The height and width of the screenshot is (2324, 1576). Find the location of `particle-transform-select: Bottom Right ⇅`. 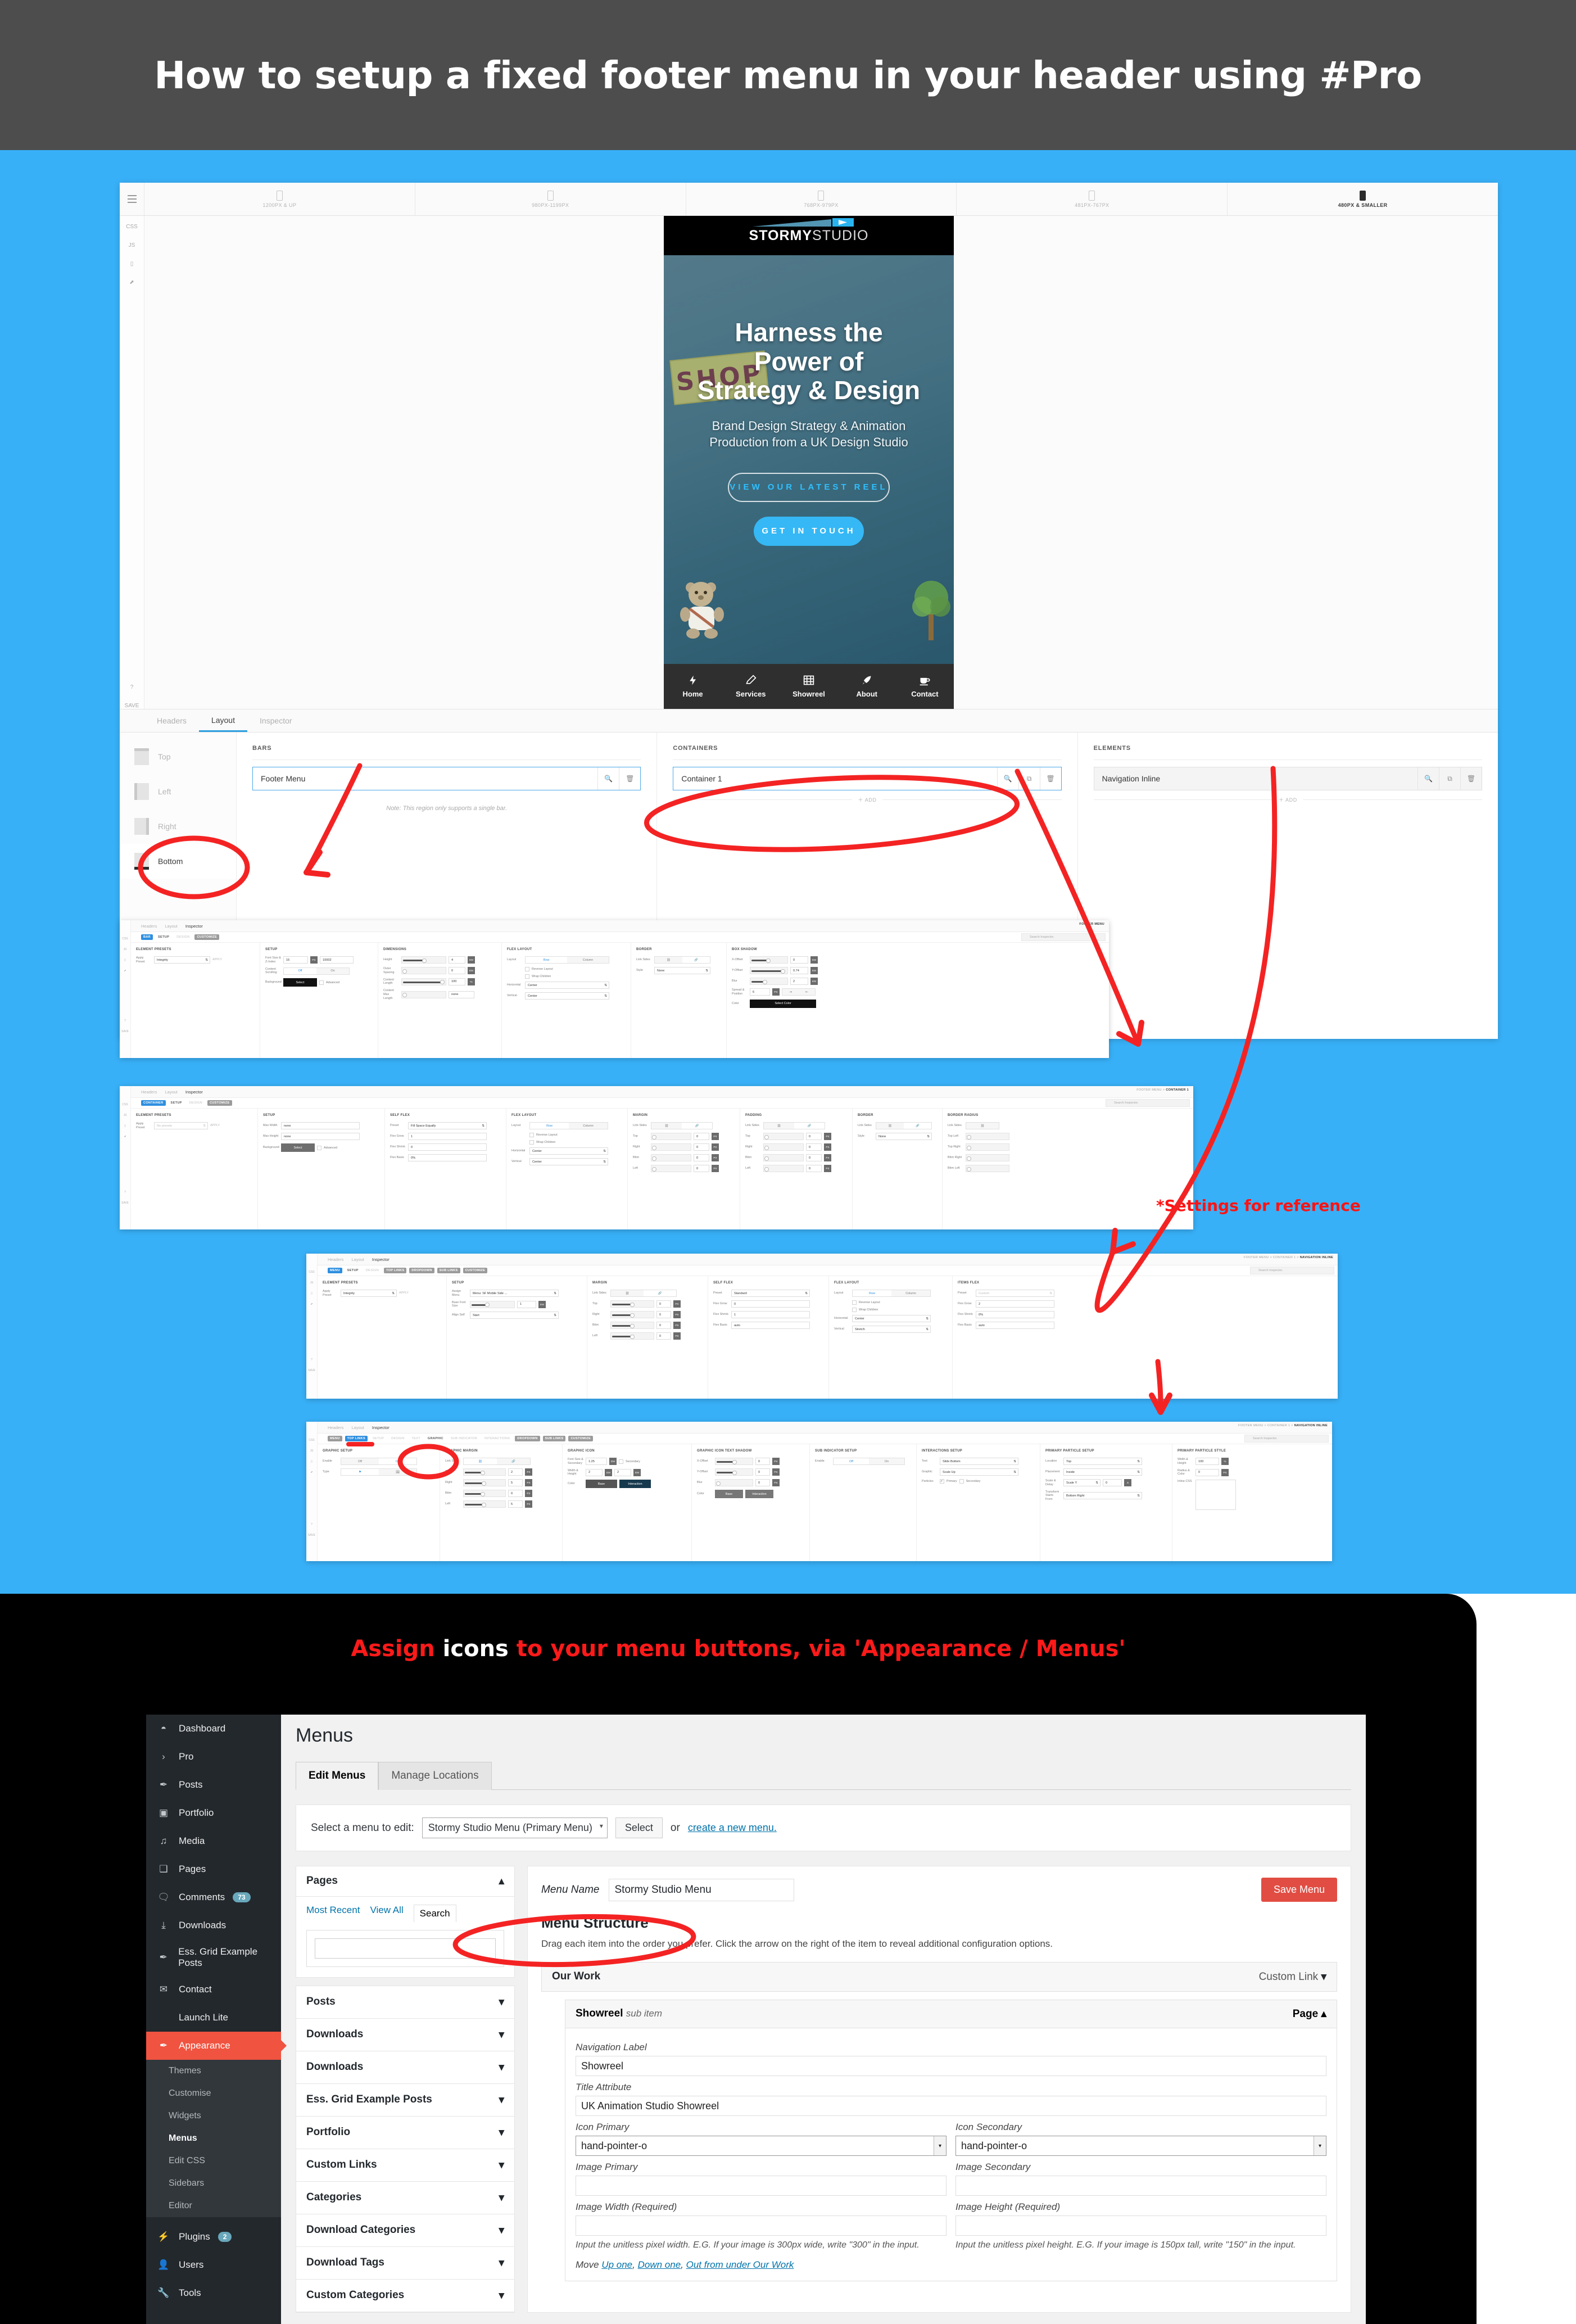

particle-transform-select: Bottom Right ⇅ is located at coordinates (1102, 1496).